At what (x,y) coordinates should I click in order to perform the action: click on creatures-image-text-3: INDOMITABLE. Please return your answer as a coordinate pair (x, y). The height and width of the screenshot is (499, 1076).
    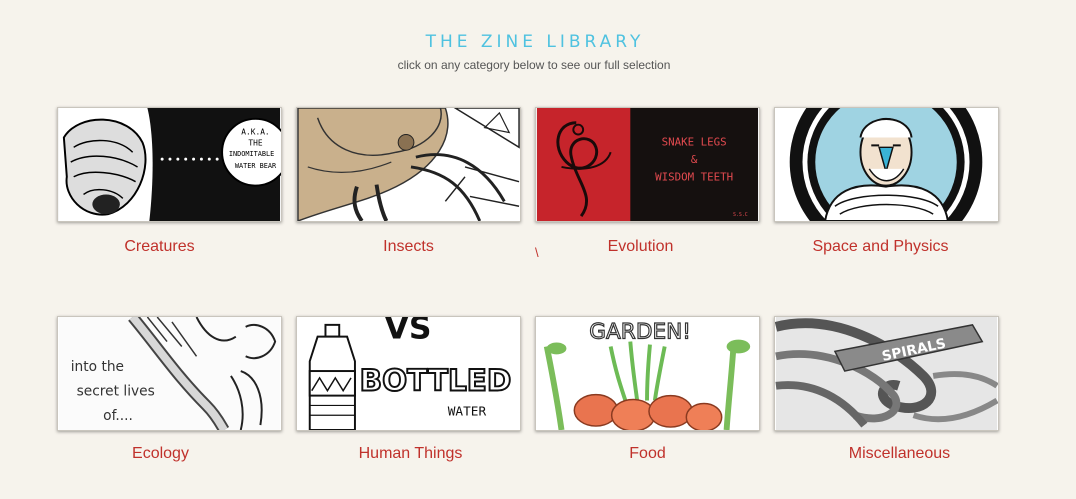
    Looking at the image, I should click on (251, 154).